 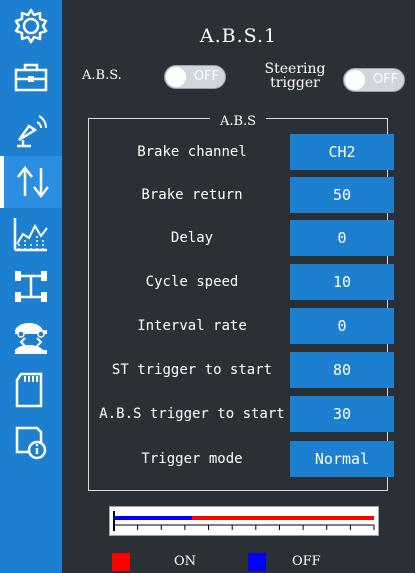 I want to click on setting-label: ST trigger to start, so click(x=192, y=369).